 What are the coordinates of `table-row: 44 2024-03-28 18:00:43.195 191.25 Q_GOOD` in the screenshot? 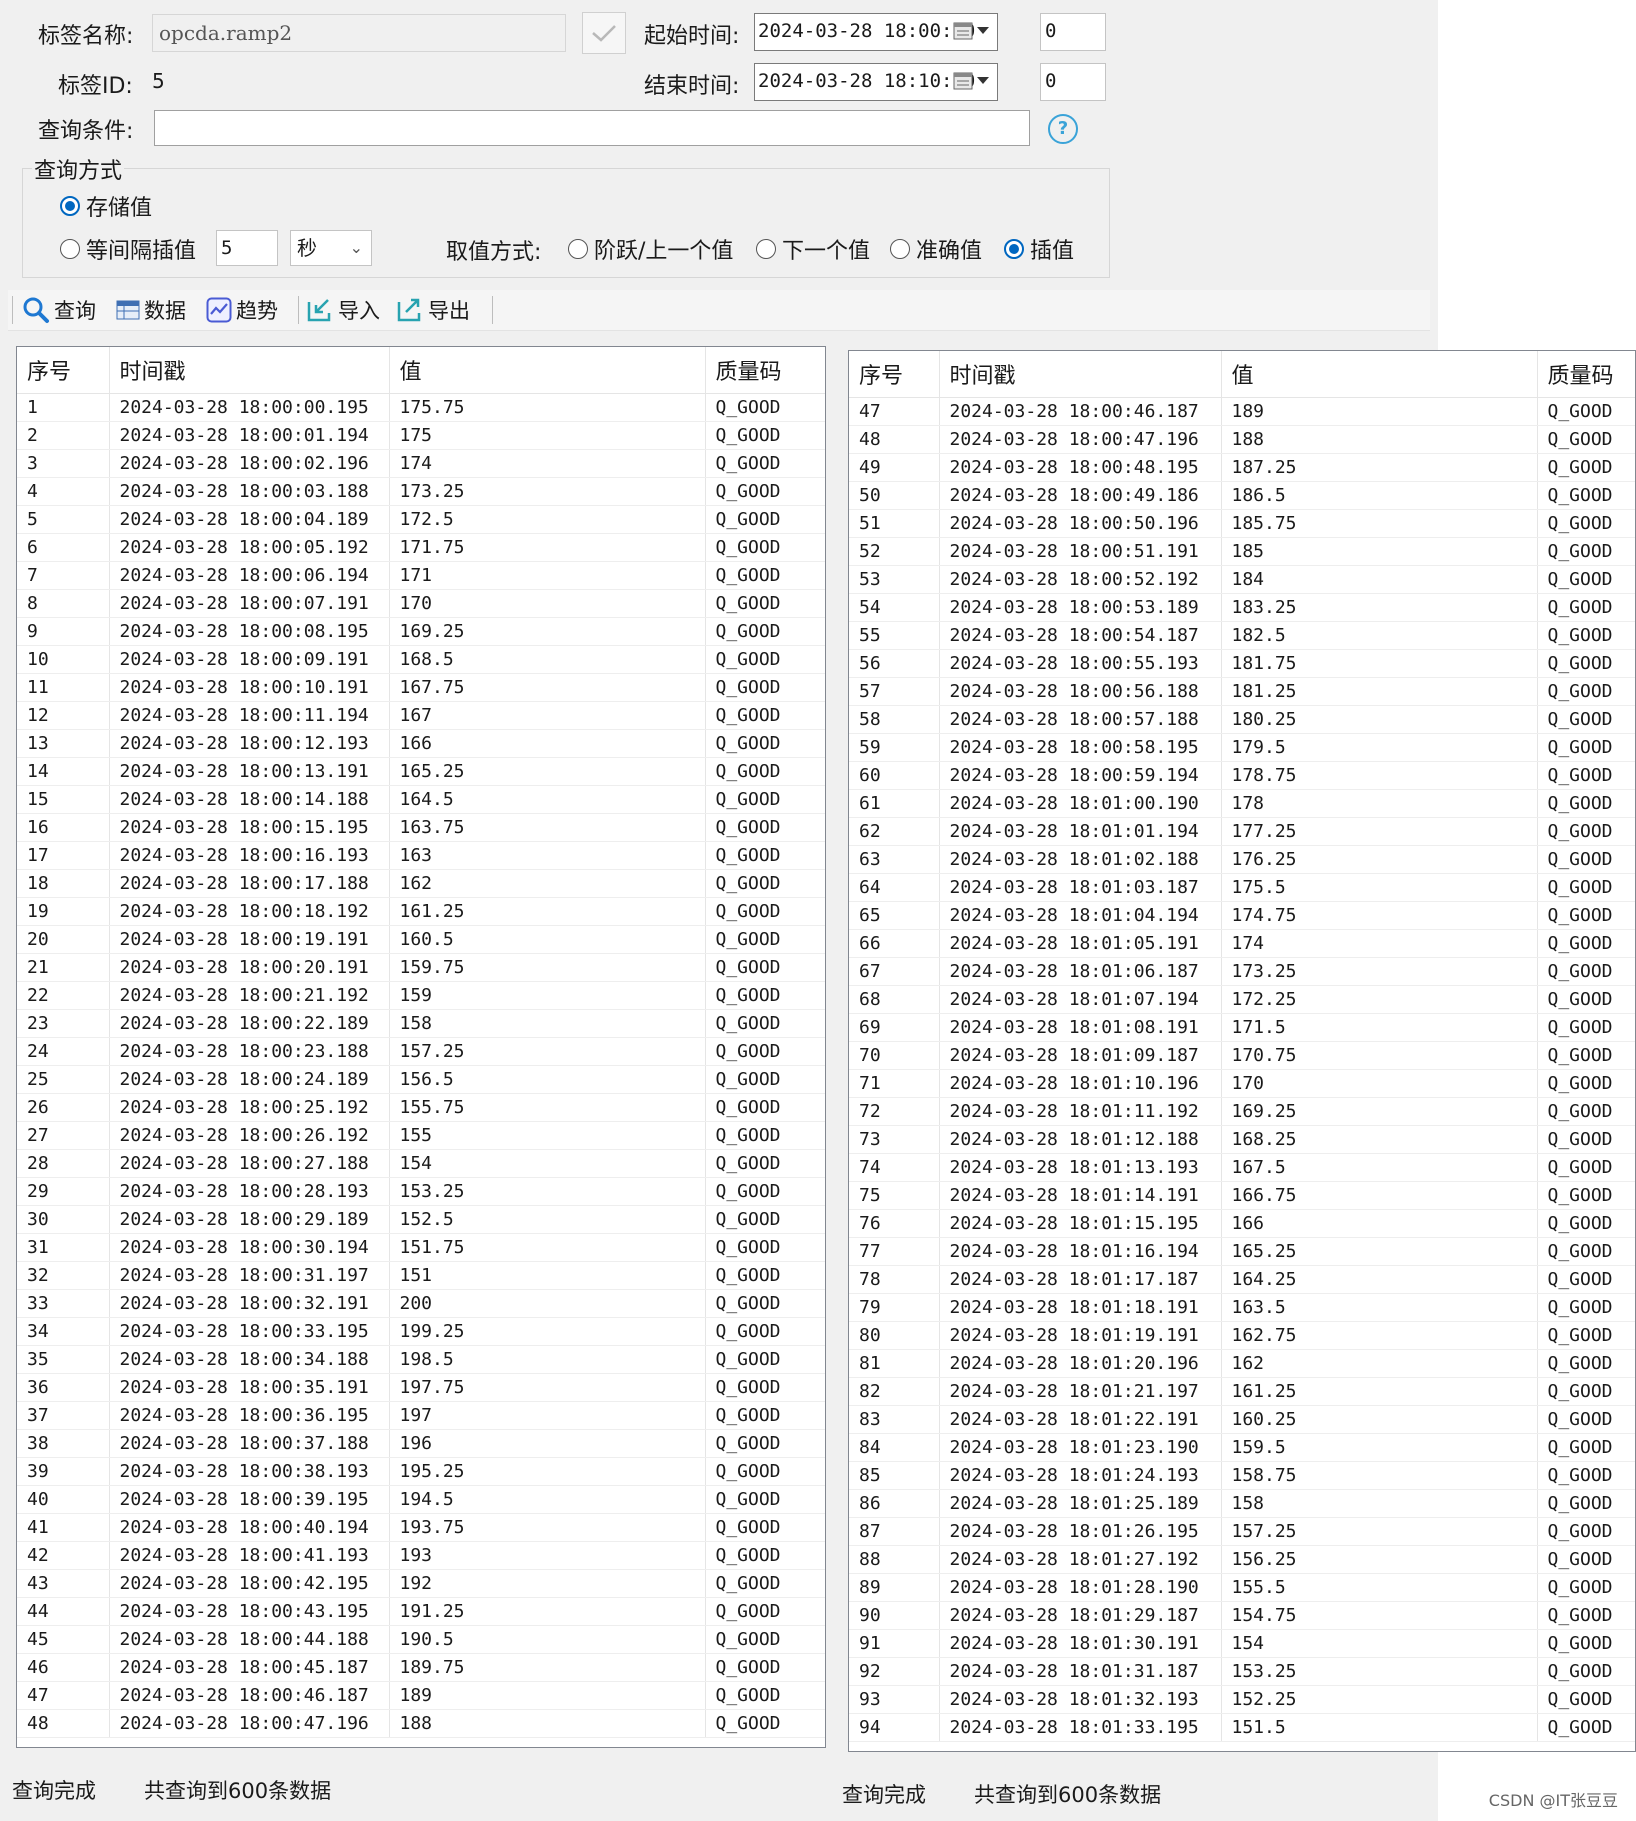 It's located at (421, 1611).